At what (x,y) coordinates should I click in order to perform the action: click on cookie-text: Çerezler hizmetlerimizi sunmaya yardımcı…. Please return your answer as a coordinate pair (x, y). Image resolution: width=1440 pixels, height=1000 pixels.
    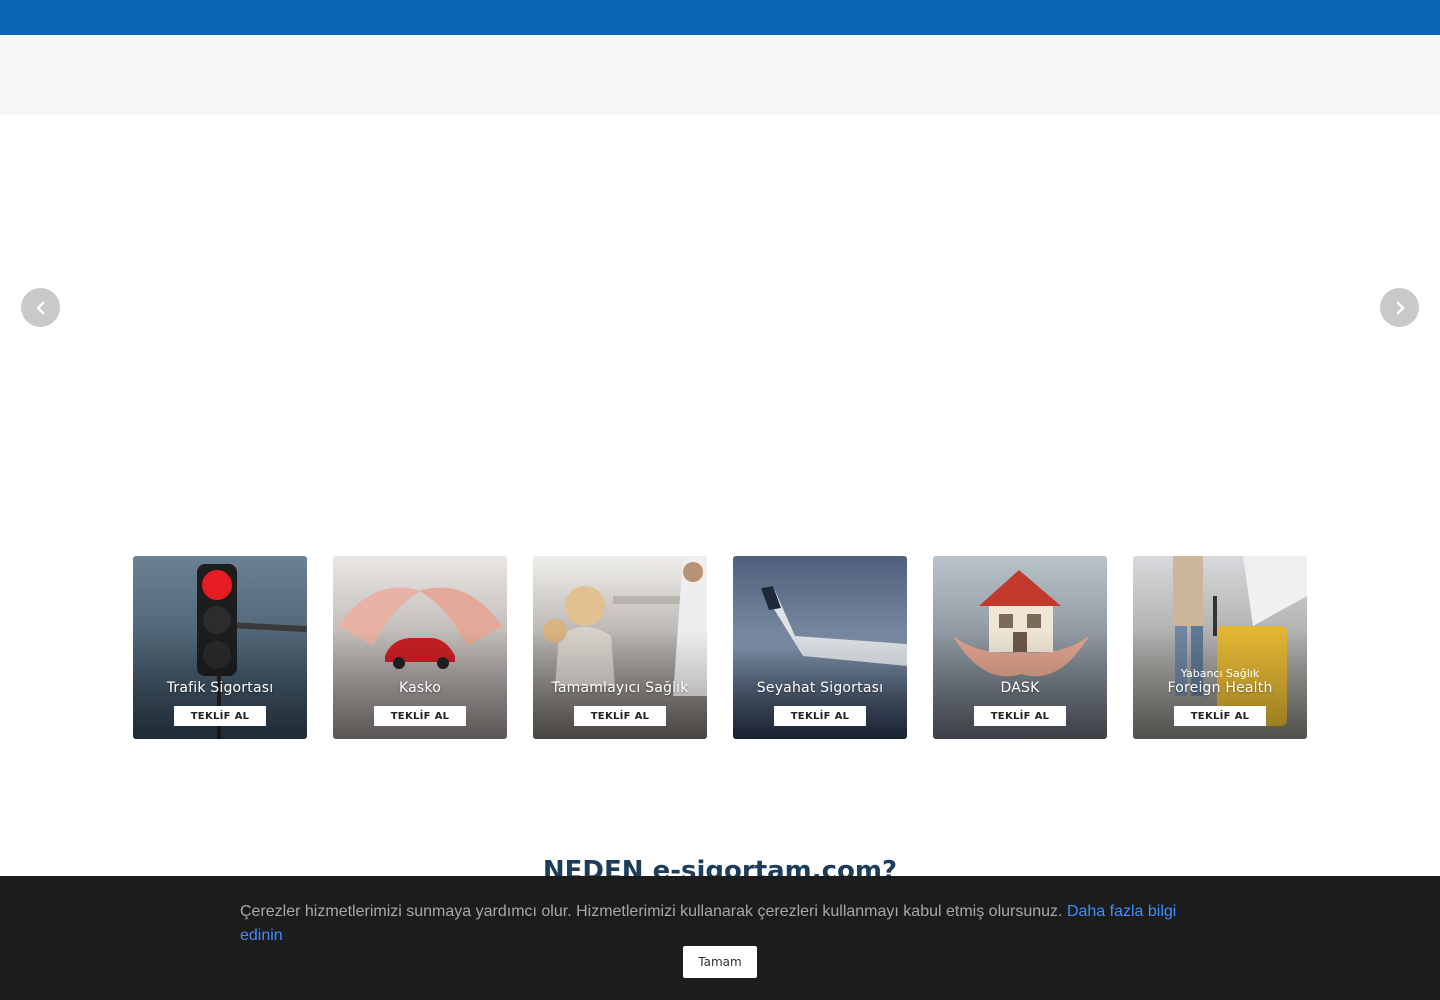
    Looking at the image, I should click on (653, 911).